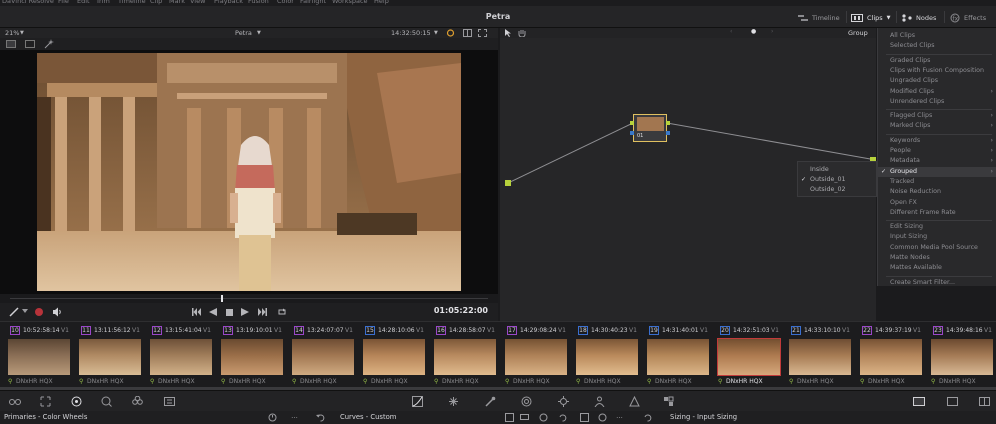  What do you see at coordinates (937, 141) in the screenshot?
I see `menu-item-keywords: Keywords ›` at bounding box center [937, 141].